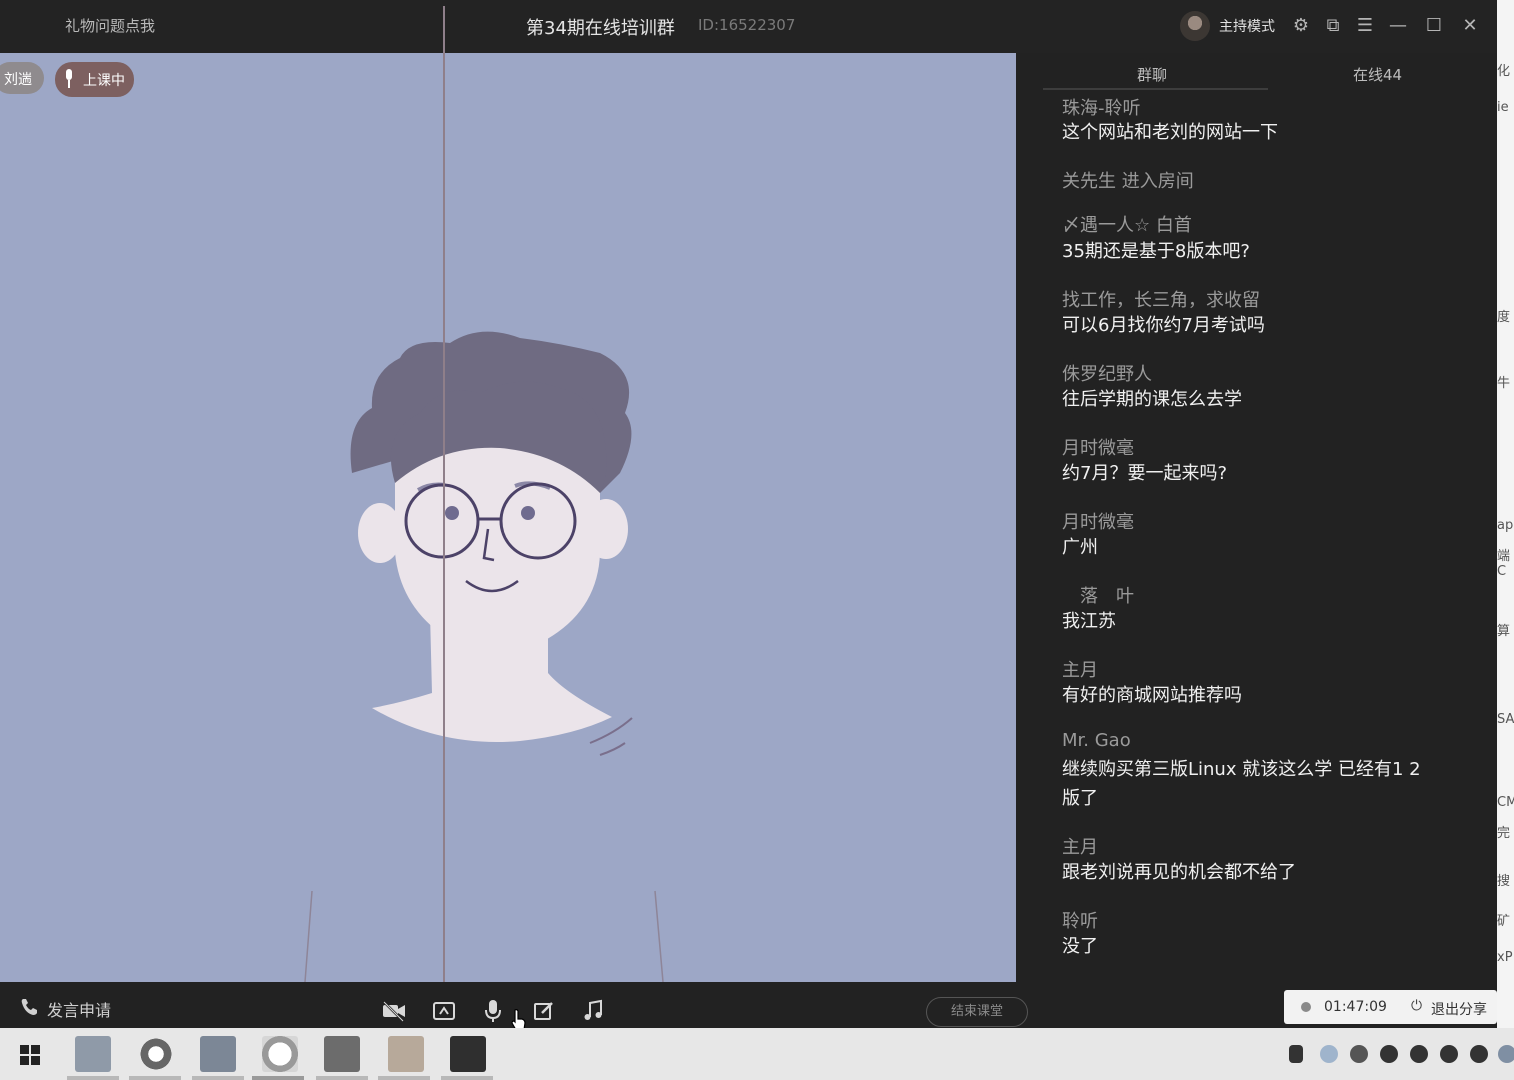  Describe the element at coordinates (1504, 631) in the screenshot. I see `strip-fragment: 算` at that location.